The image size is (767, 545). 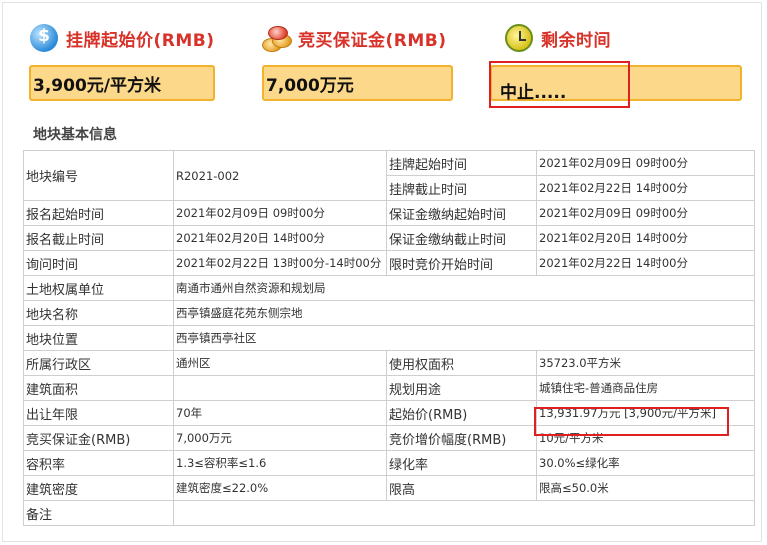 What do you see at coordinates (280, 463) in the screenshot?
I see `value-cell: 1.3≤容积率≤1.6` at bounding box center [280, 463].